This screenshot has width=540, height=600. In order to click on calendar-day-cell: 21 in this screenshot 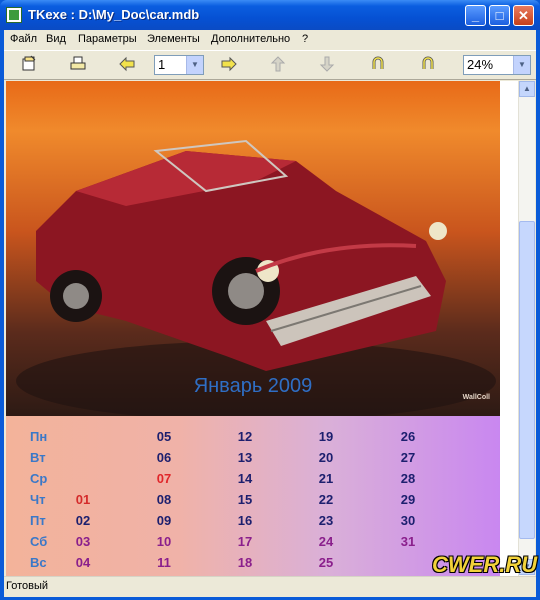, I will do `click(326, 478)`.